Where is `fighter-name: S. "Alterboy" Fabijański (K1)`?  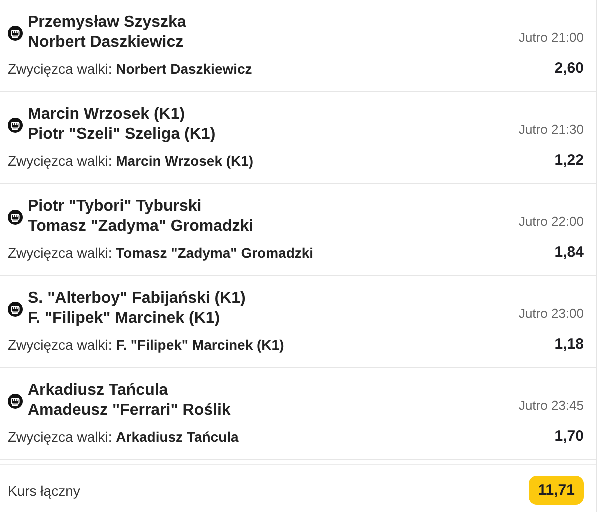 fighter-name: S. "Alterboy" Fabijański (K1) is located at coordinates (137, 299).